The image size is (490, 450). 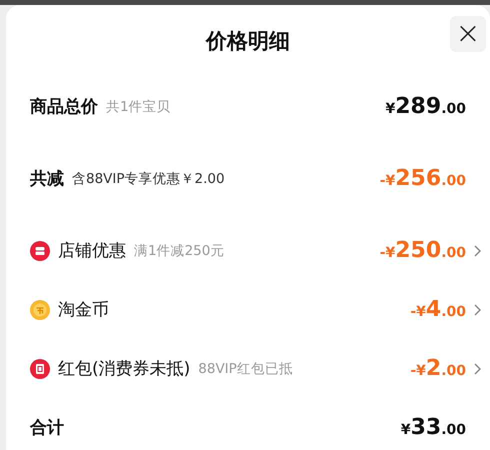 What do you see at coordinates (47, 179) in the screenshot?
I see `row-label: 共减` at bounding box center [47, 179].